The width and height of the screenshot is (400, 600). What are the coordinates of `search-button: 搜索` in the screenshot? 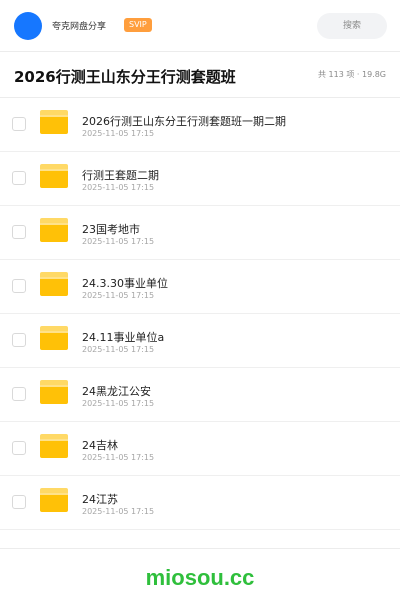 It's located at (352, 26).